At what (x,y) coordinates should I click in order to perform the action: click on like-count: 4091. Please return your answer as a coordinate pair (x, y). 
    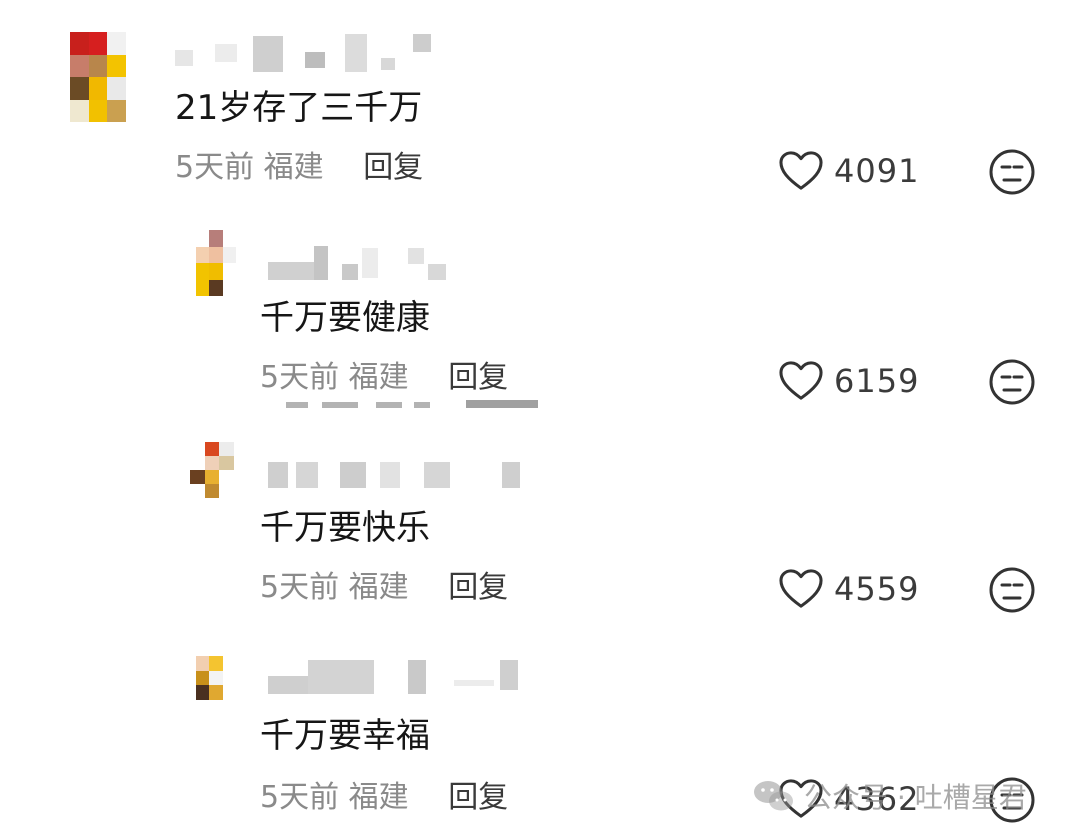
    Looking at the image, I should click on (877, 171).